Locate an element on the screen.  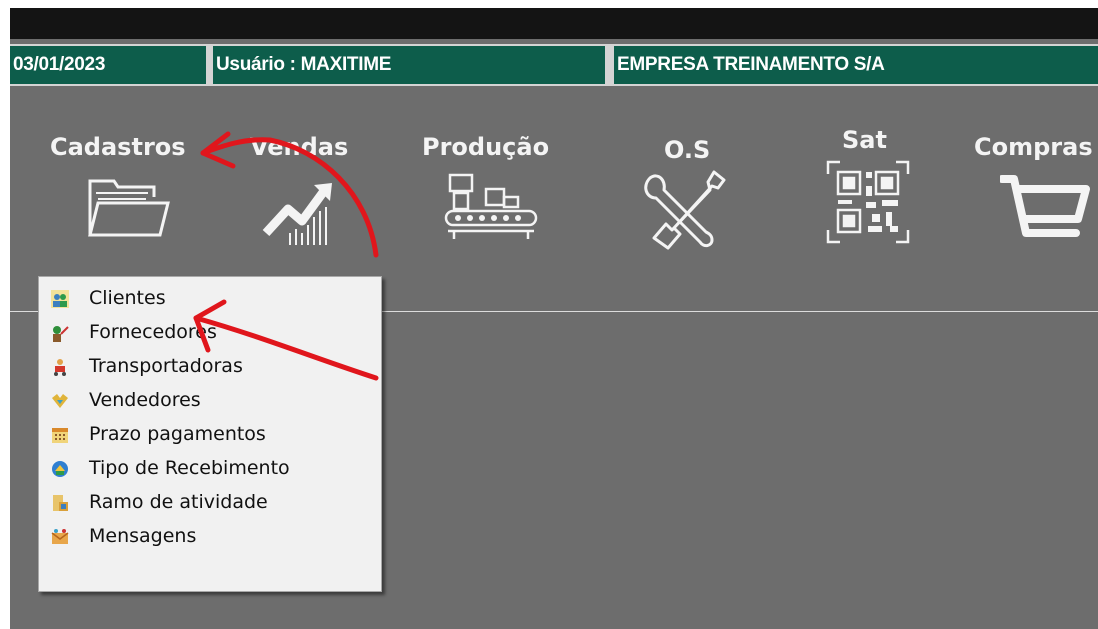
menu-item-vendedores: Vendedores is located at coordinates (210, 401).